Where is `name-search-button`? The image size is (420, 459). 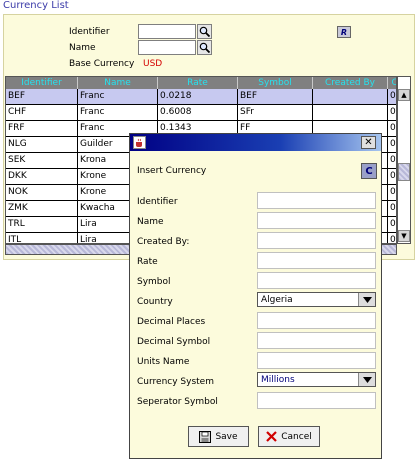 name-search-button is located at coordinates (204, 47).